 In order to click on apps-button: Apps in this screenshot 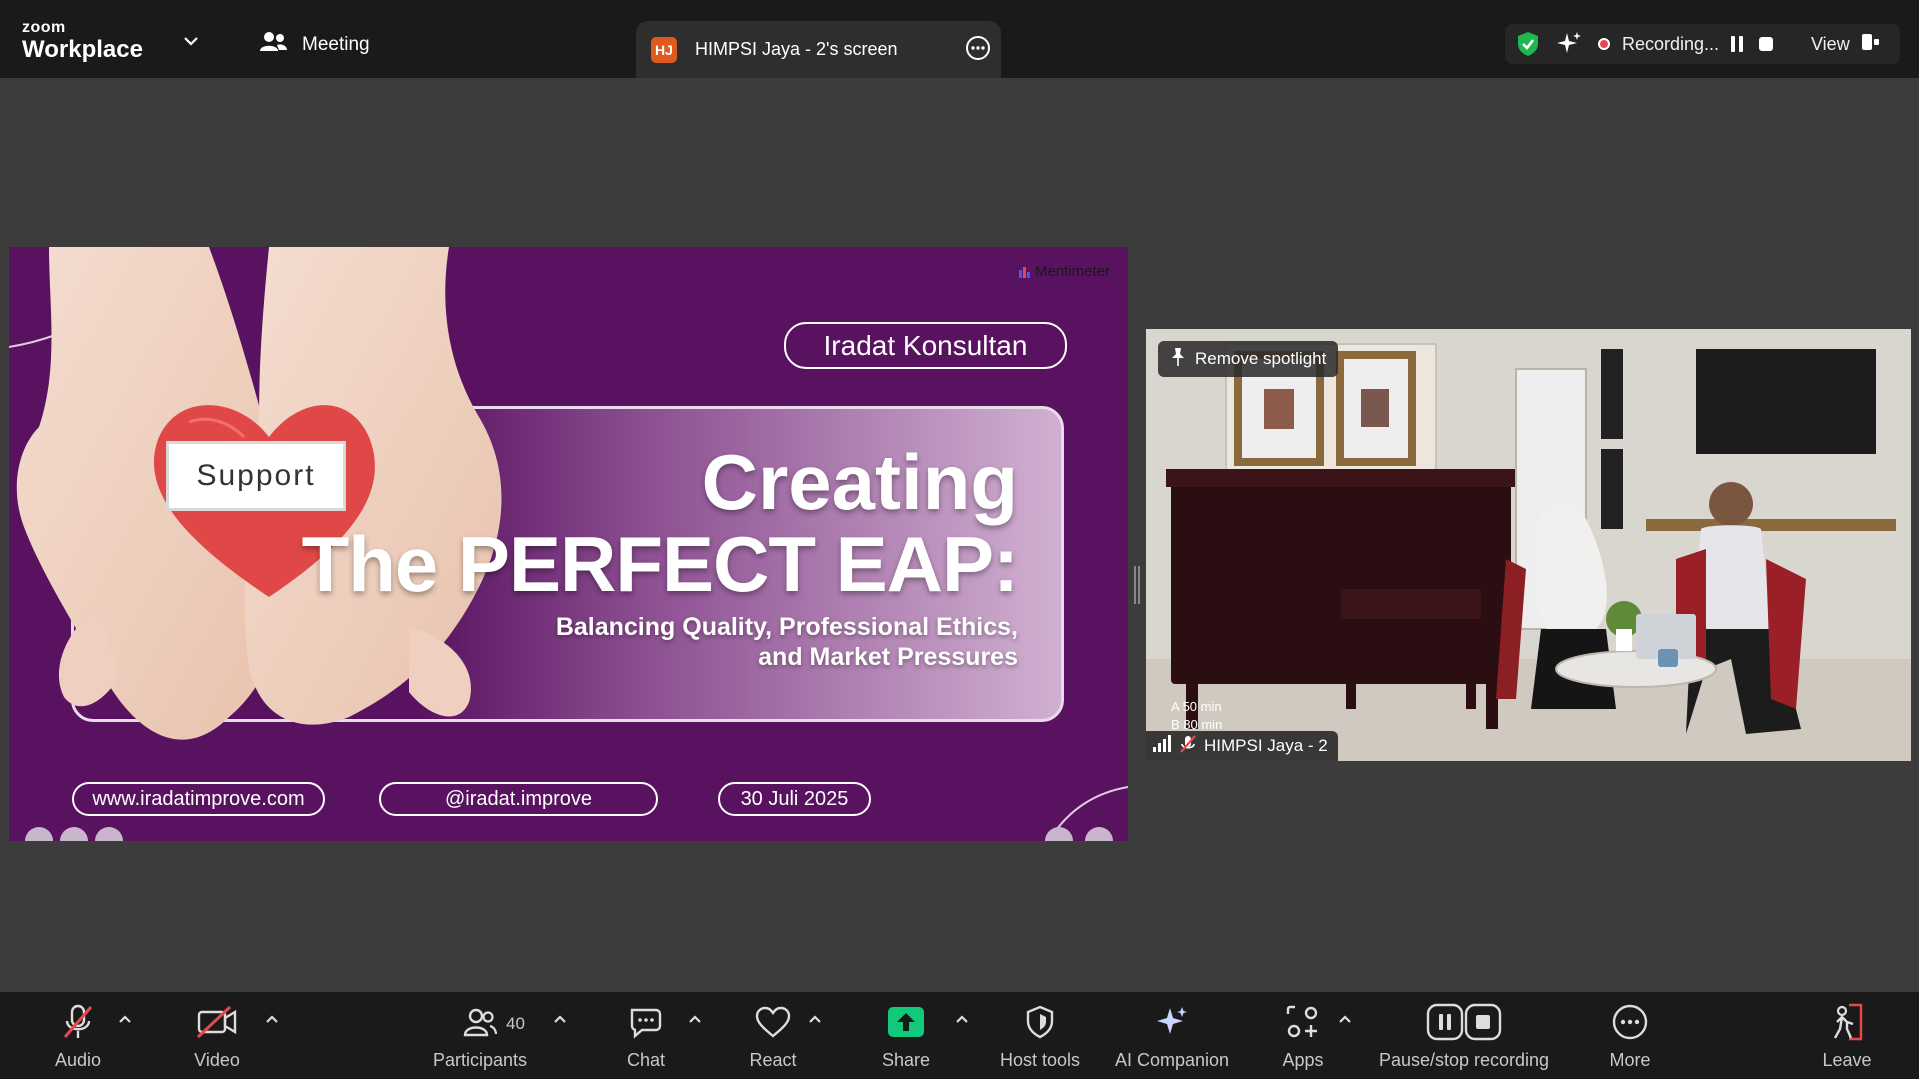, I will do `click(1303, 1035)`.